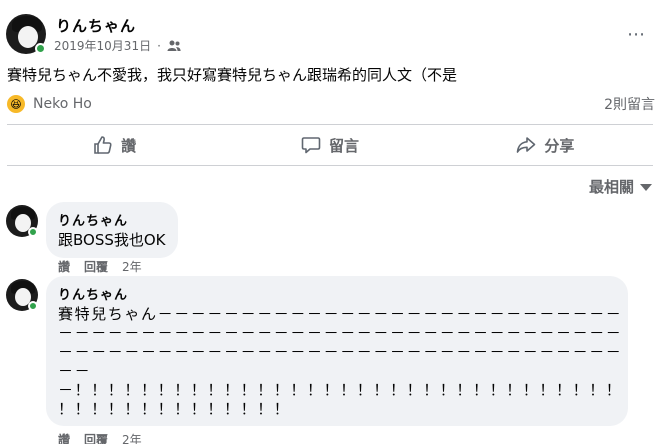 This screenshot has width=670, height=444. Describe the element at coordinates (343, 145) in the screenshot. I see `comment-label: 留言` at that location.